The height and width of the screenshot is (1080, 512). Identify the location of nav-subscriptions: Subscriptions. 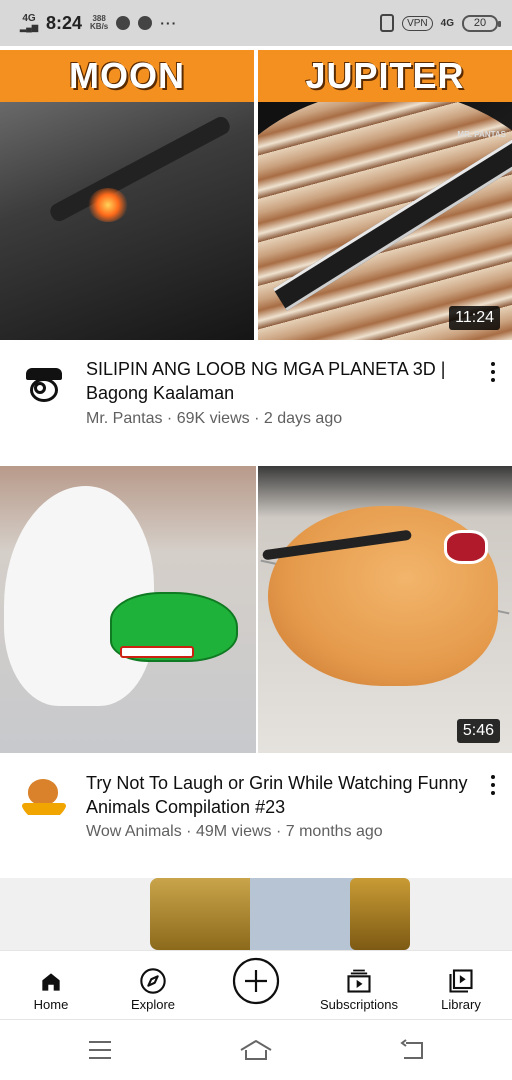
(359, 986).